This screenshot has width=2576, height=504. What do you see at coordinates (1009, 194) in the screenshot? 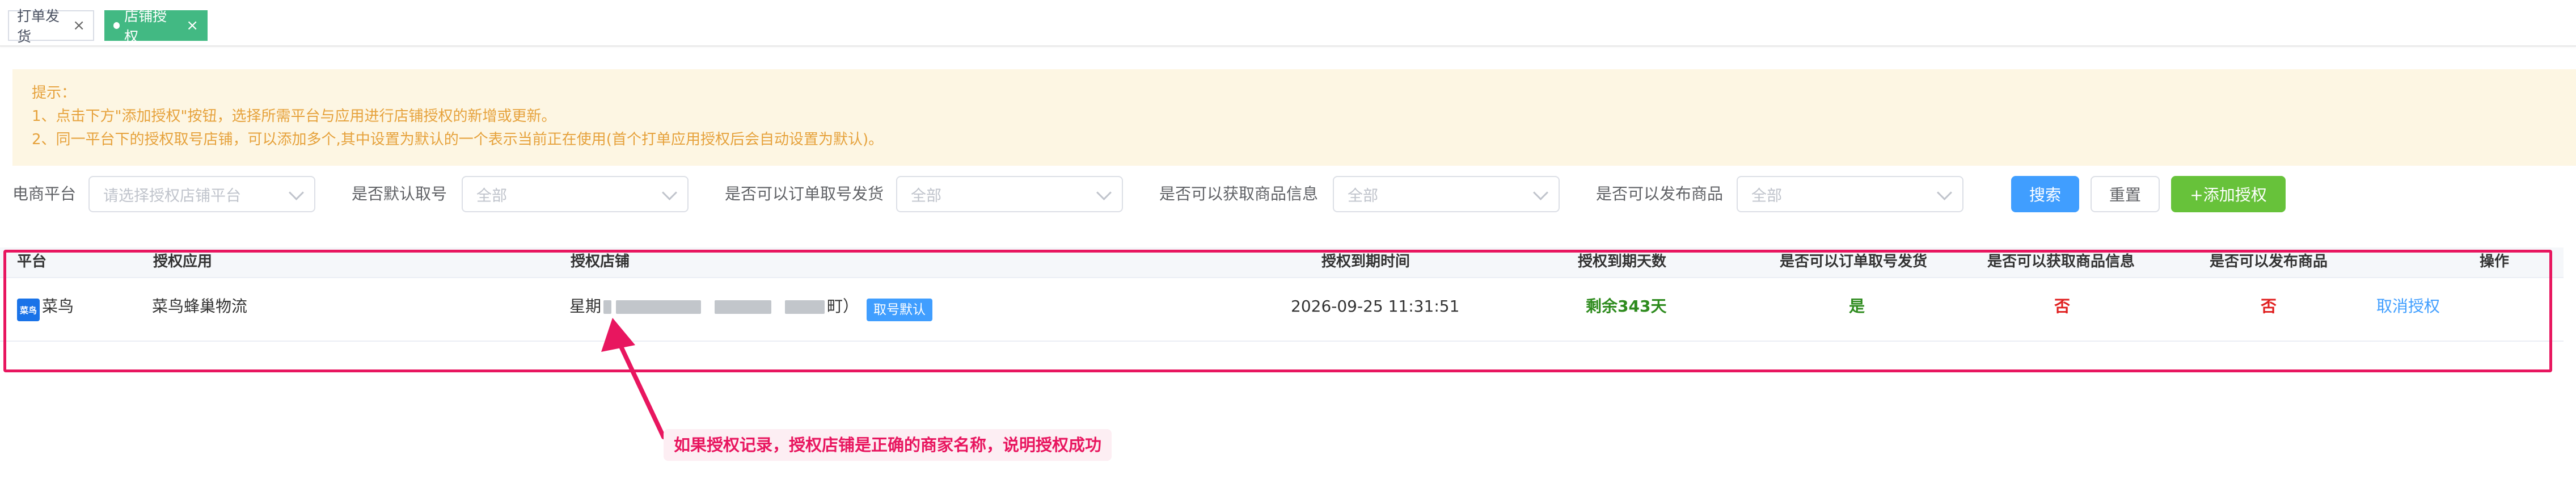
I see `order-ship-select: 全部` at bounding box center [1009, 194].